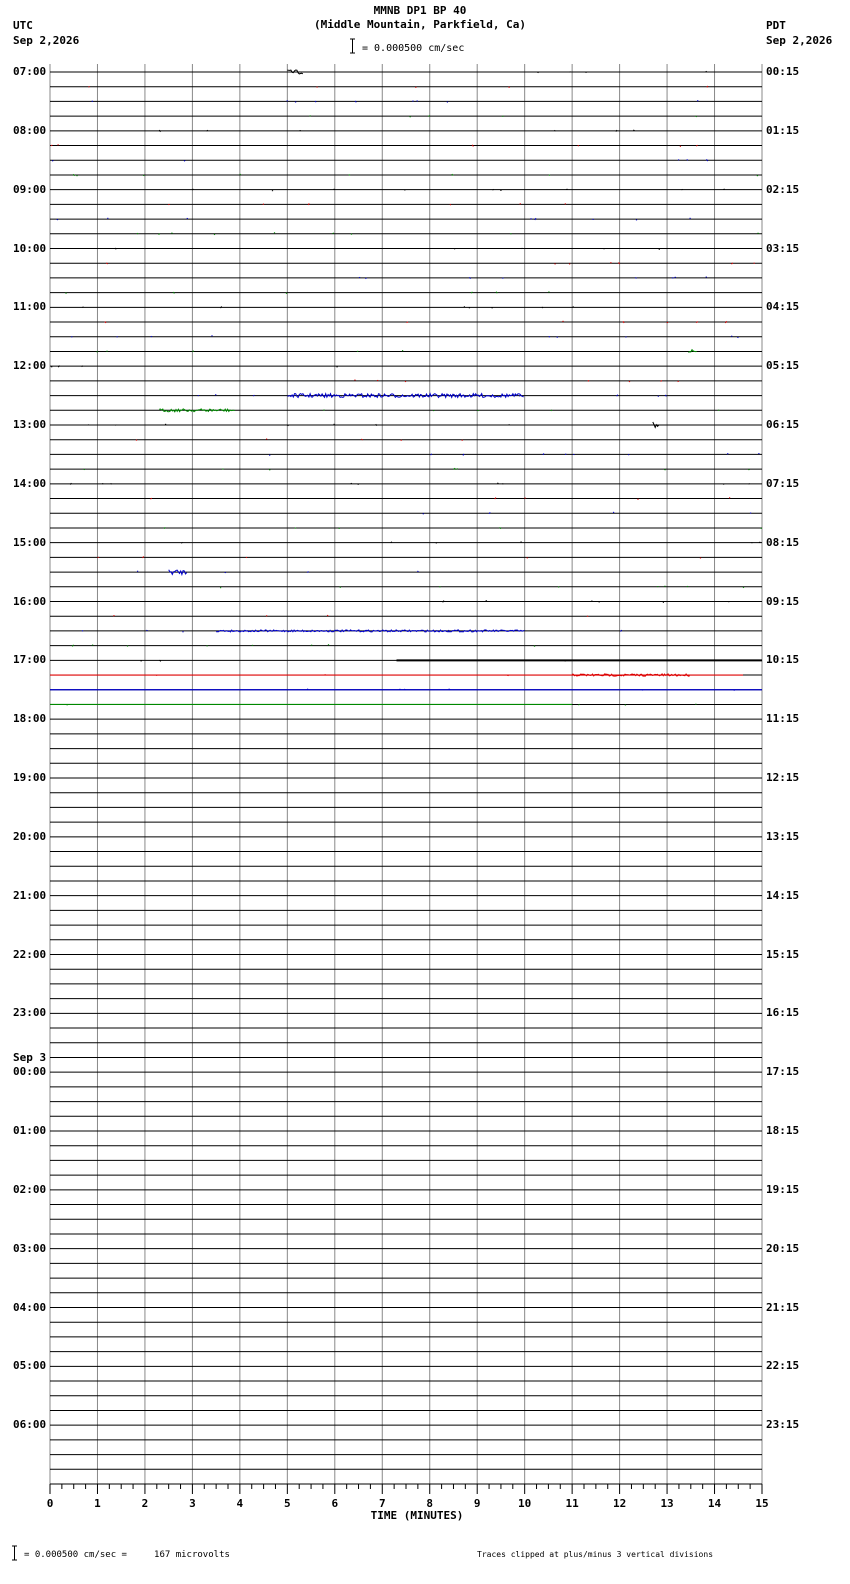  I want to click on utc-hour-label: 18:00, so click(30, 719).